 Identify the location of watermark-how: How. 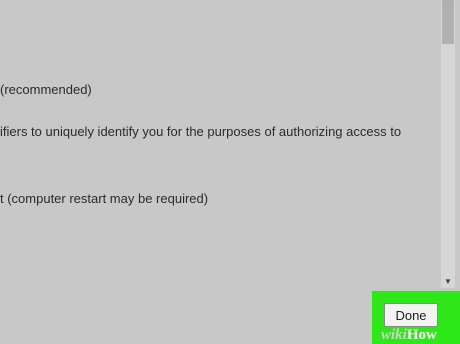
(421, 335).